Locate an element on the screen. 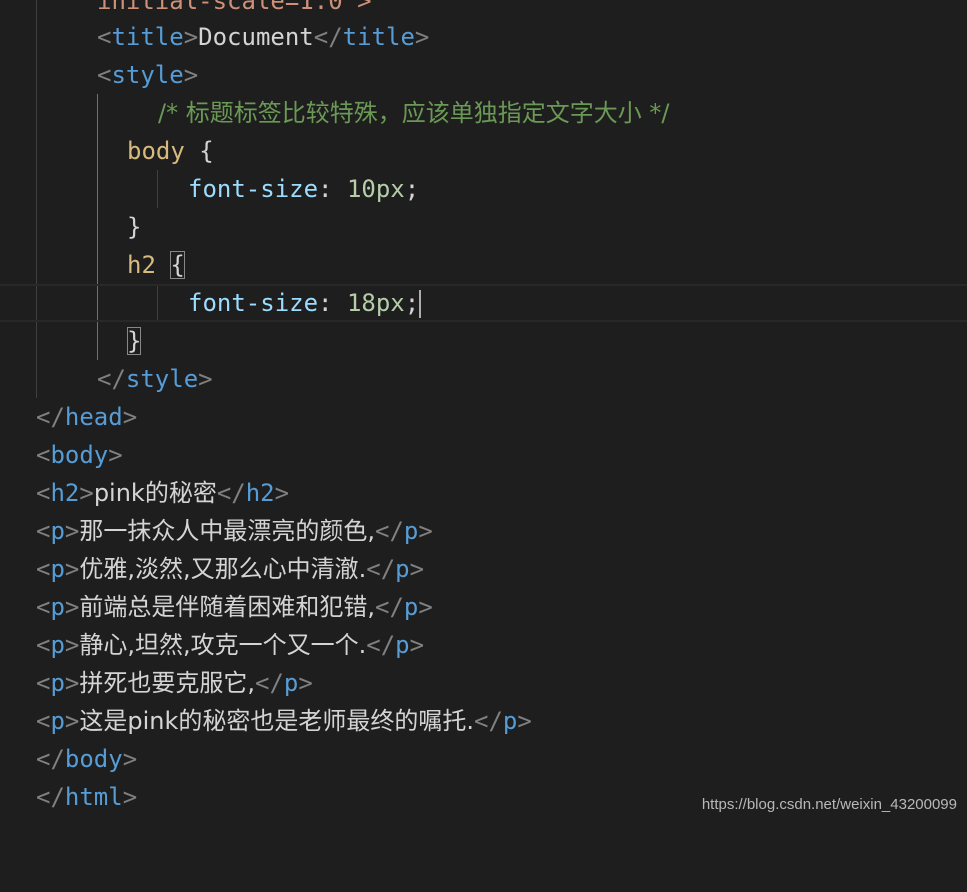  code-line-p: <p>拼死也要克服它,</p> is located at coordinates (174, 683).